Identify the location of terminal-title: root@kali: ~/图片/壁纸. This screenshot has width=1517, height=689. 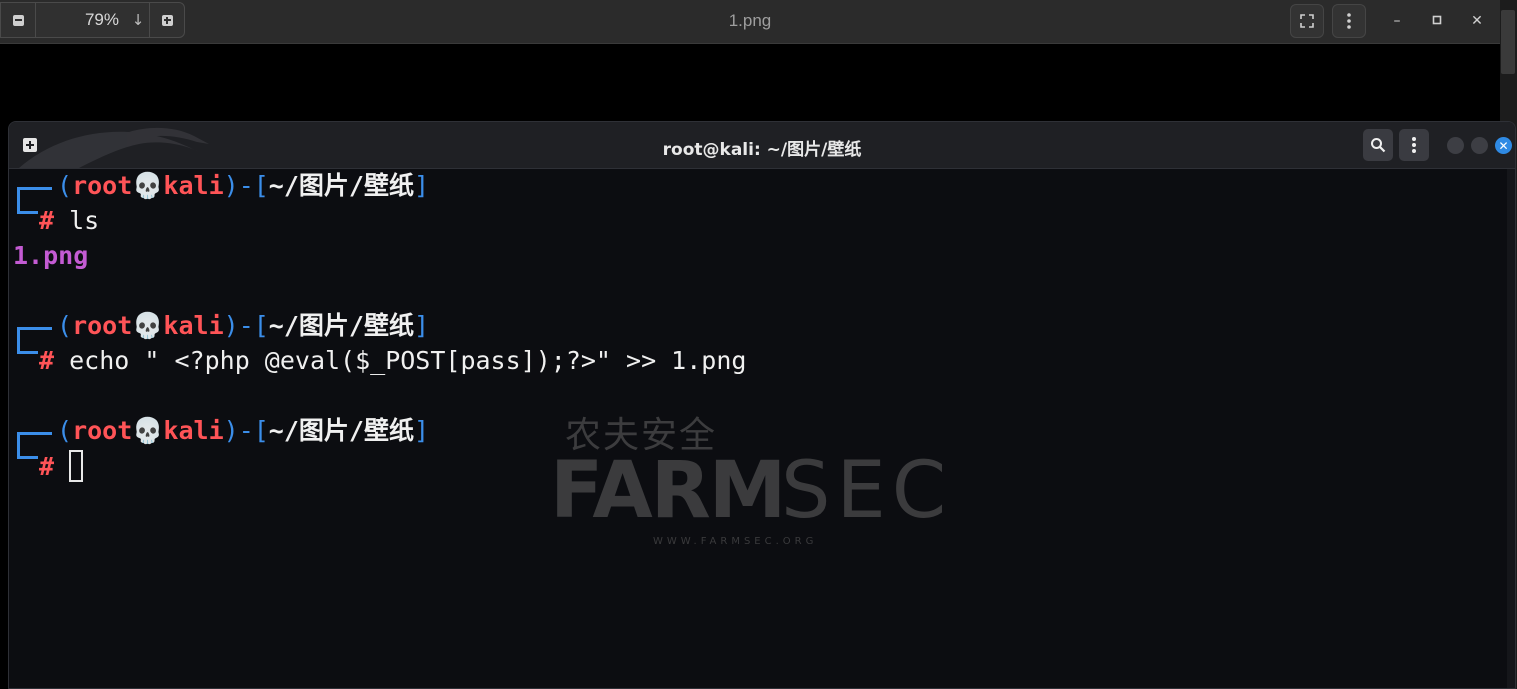
(762, 150).